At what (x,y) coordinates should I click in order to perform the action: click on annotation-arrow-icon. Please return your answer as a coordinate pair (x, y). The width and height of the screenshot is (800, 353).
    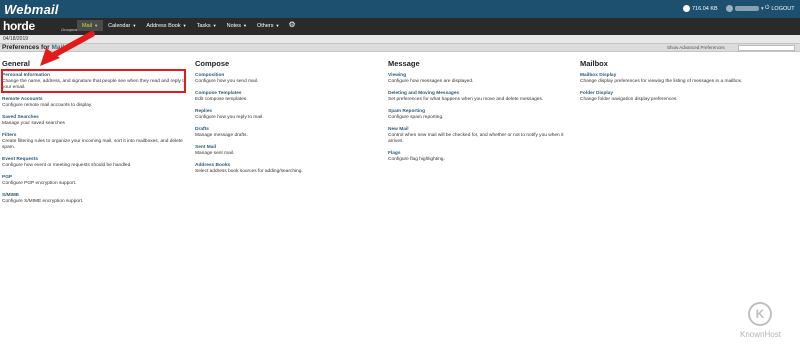
    Looking at the image, I should click on (67, 48).